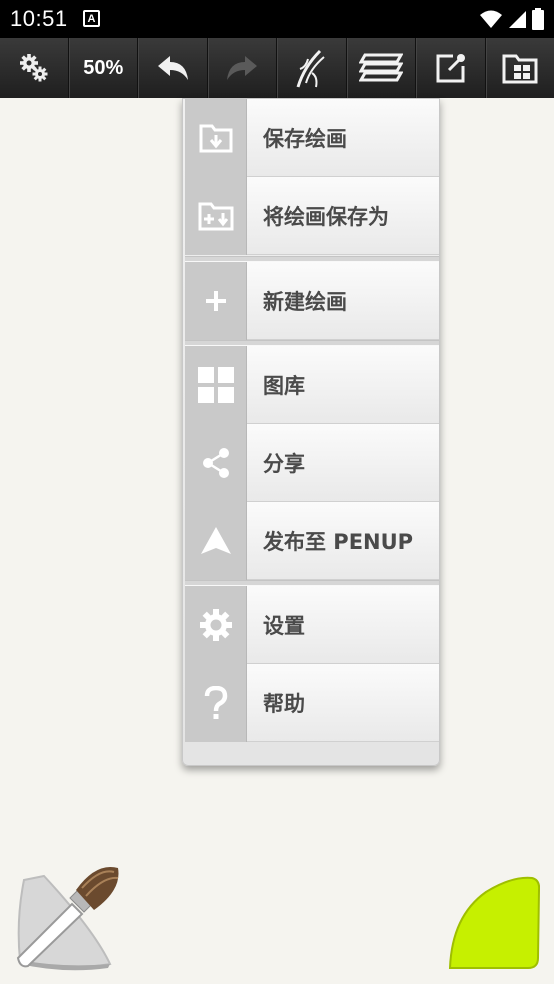 This screenshot has height=984, width=554. I want to click on layers-button, so click(381, 68).